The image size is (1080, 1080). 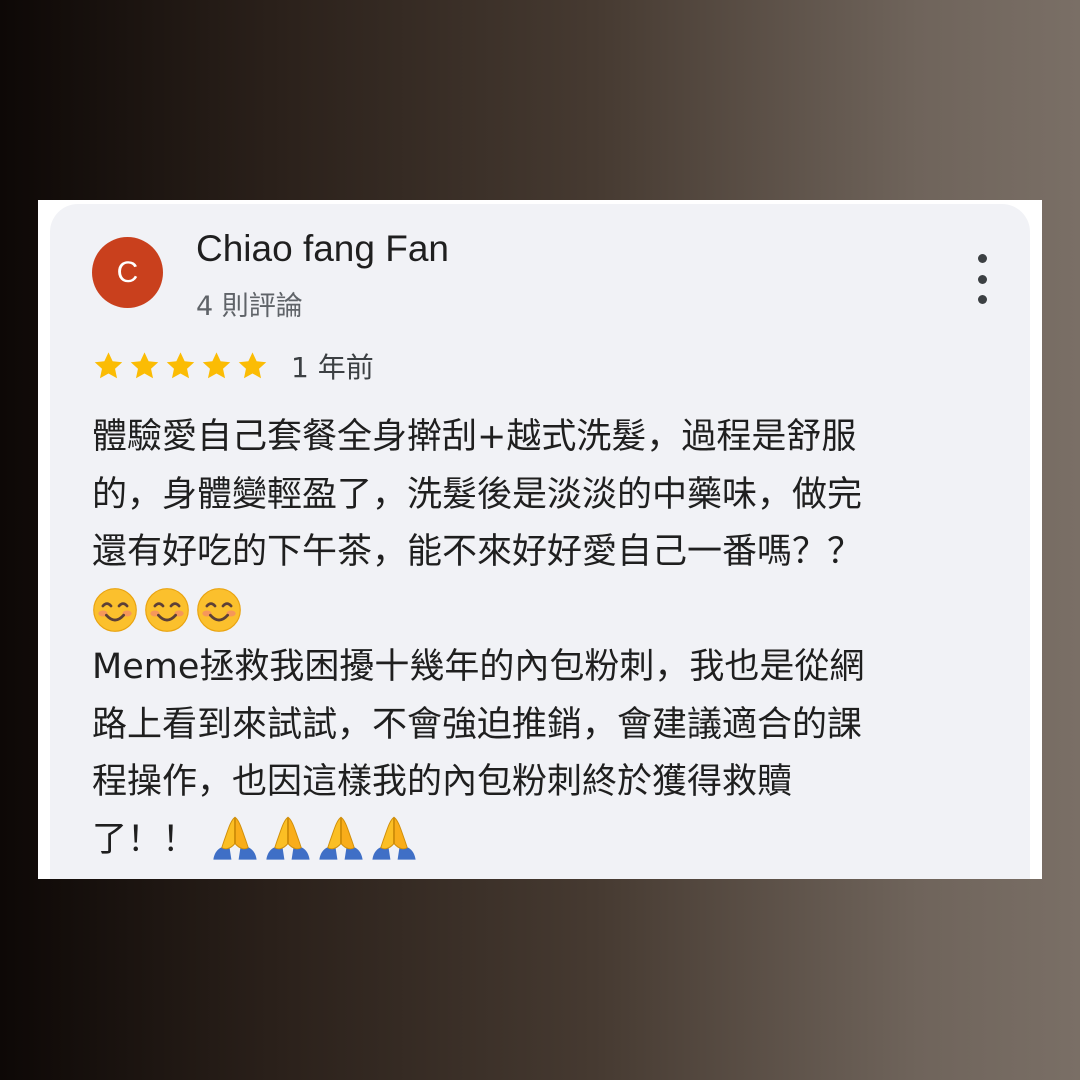 What do you see at coordinates (477, 724) in the screenshot?
I see `review-text-line: 路上看到來試試，不會強迫推銷，會建議適合的課` at bounding box center [477, 724].